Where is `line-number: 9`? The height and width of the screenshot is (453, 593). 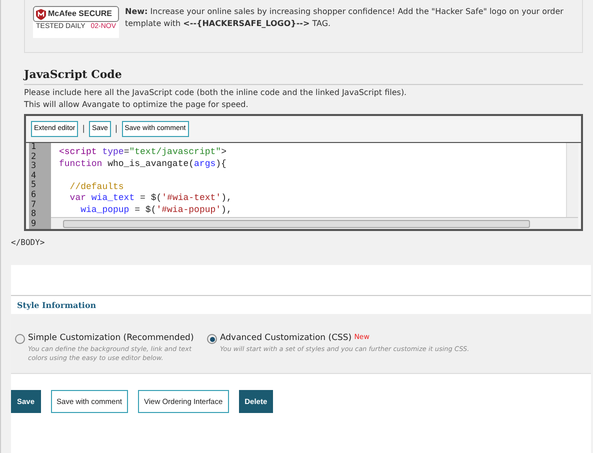
line-number: 9 is located at coordinates (34, 224).